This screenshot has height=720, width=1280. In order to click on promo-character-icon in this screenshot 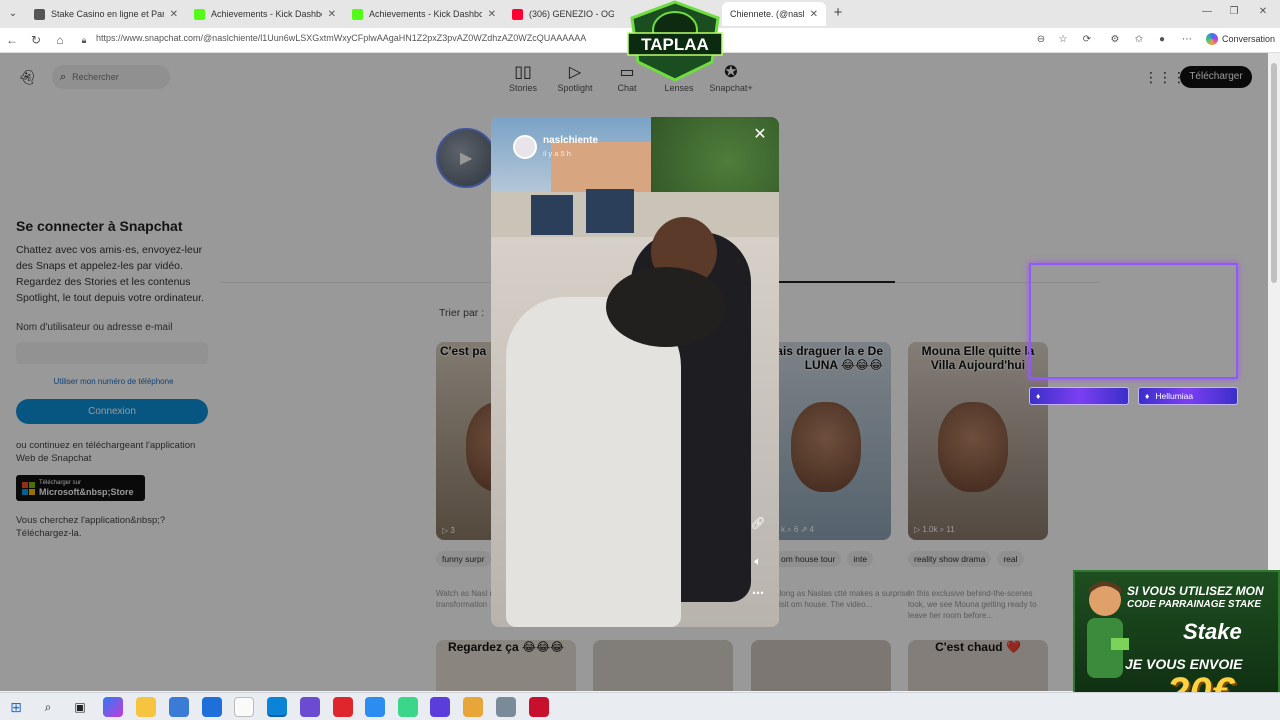, I will do `click(1108, 629)`.